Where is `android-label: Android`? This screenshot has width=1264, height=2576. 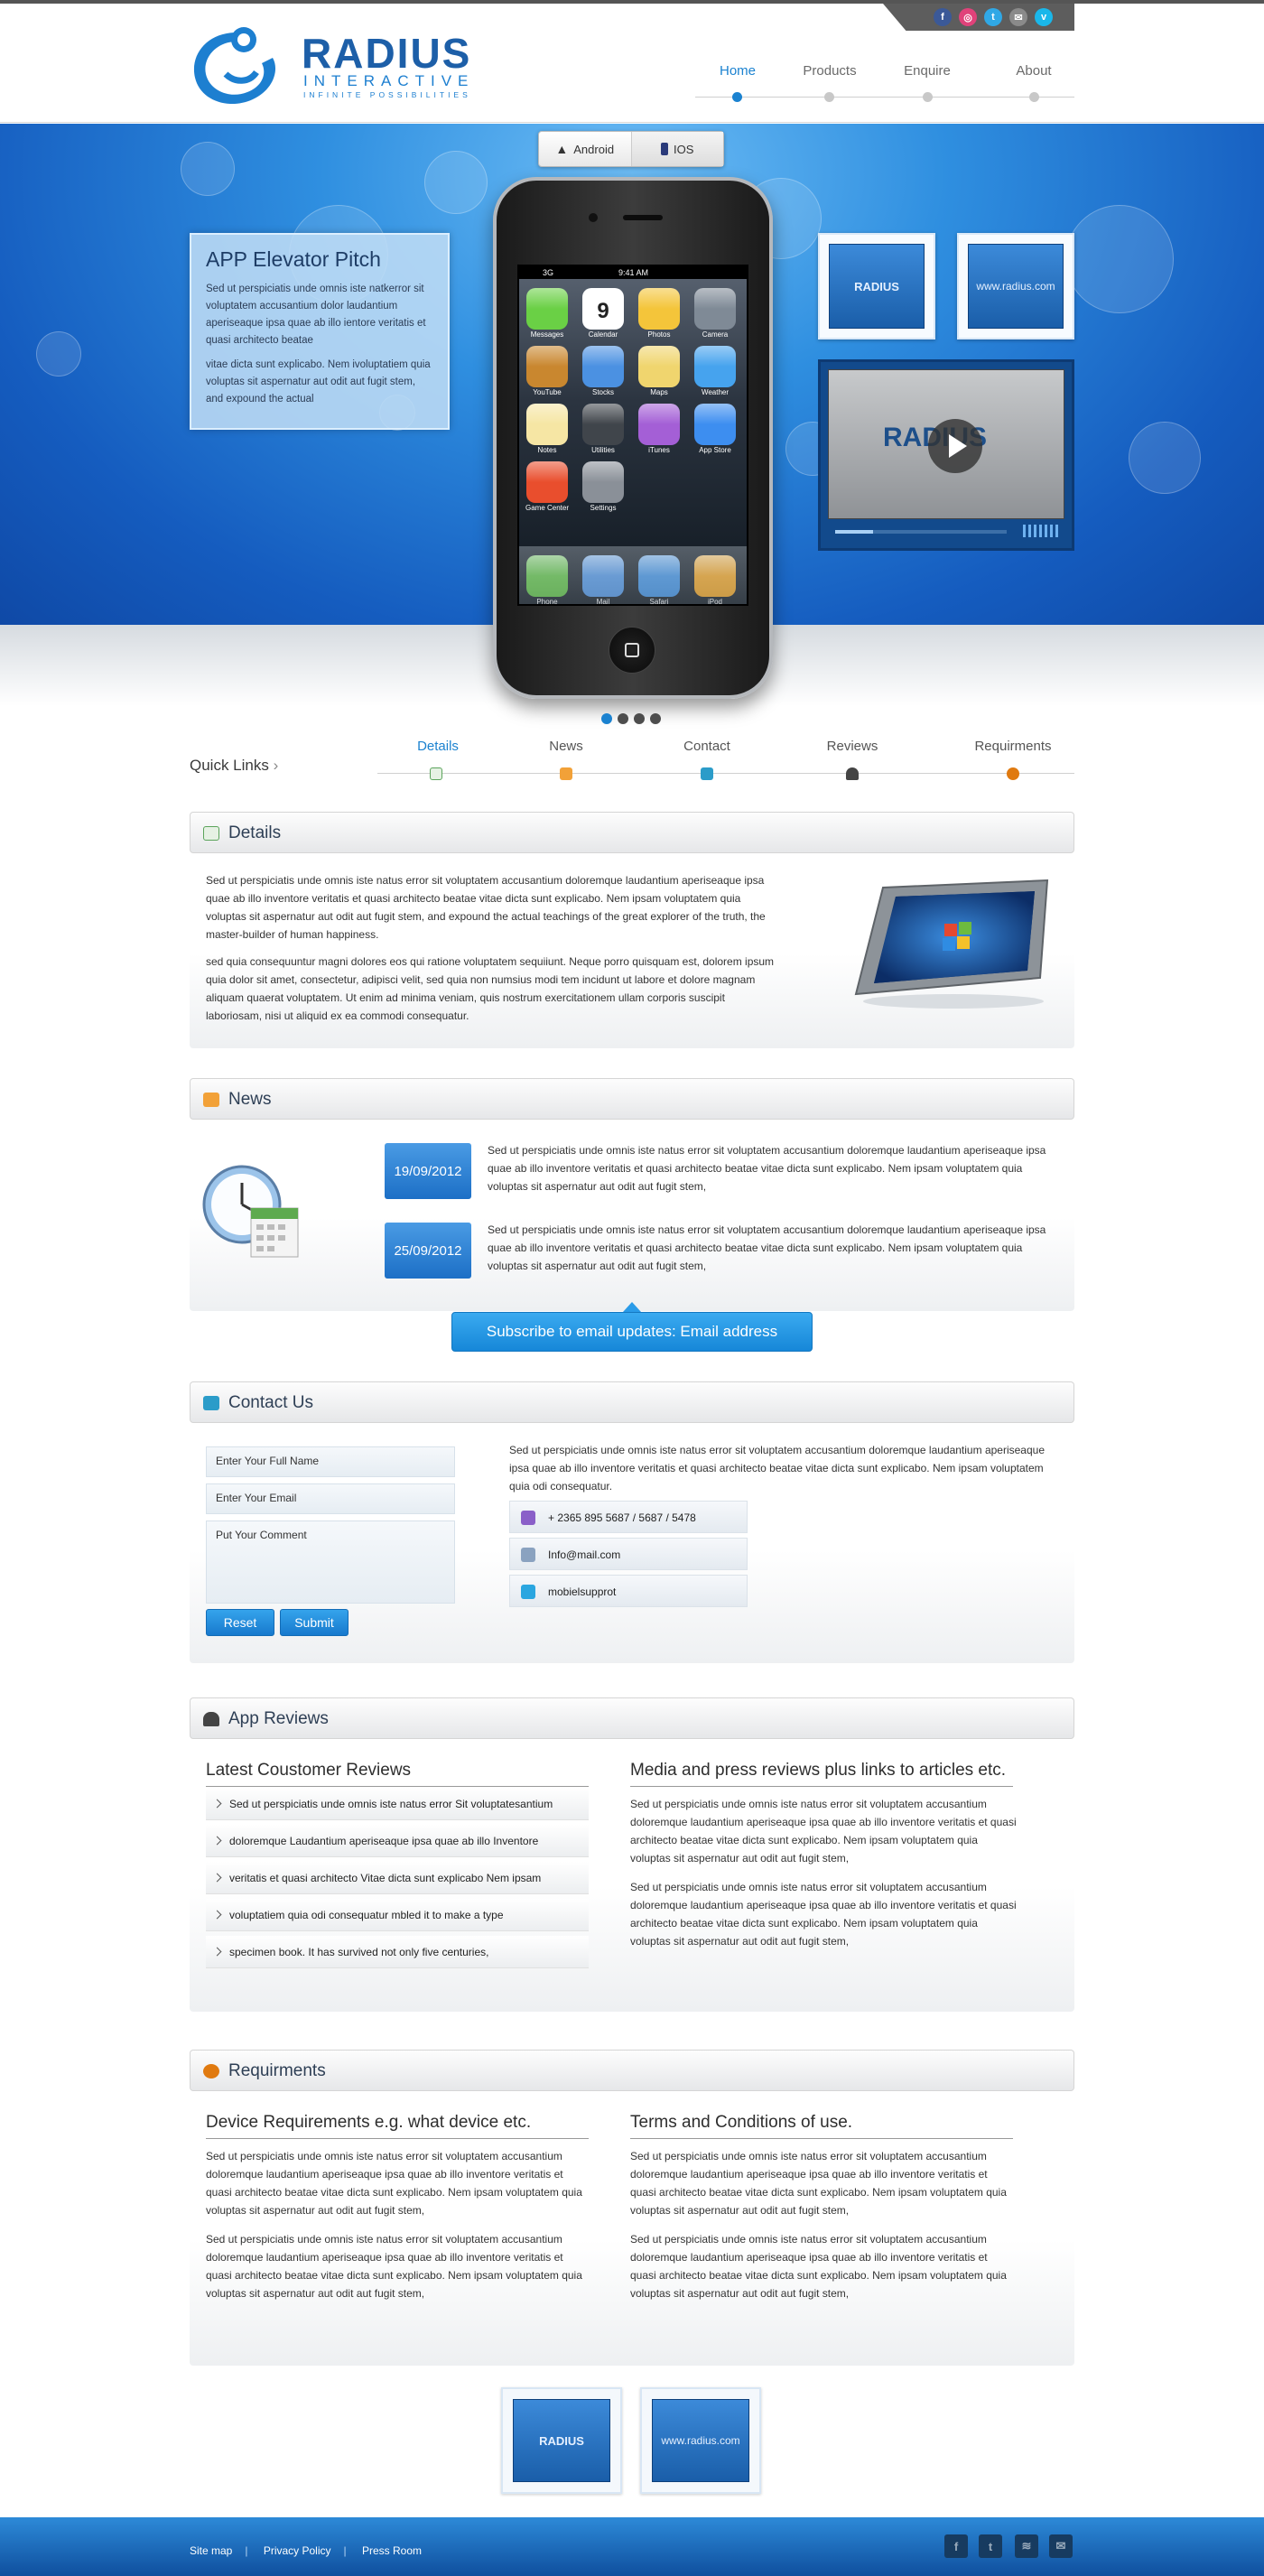
android-label: Android is located at coordinates (594, 149).